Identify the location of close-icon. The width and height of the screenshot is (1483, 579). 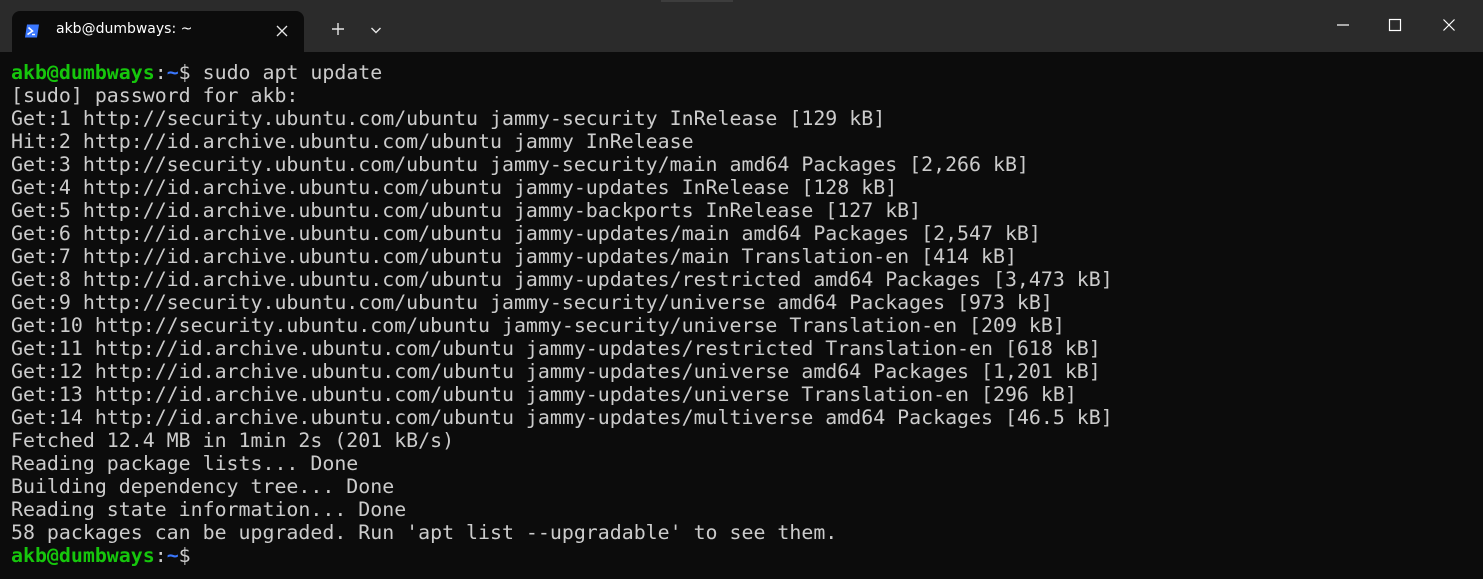
(1449, 26).